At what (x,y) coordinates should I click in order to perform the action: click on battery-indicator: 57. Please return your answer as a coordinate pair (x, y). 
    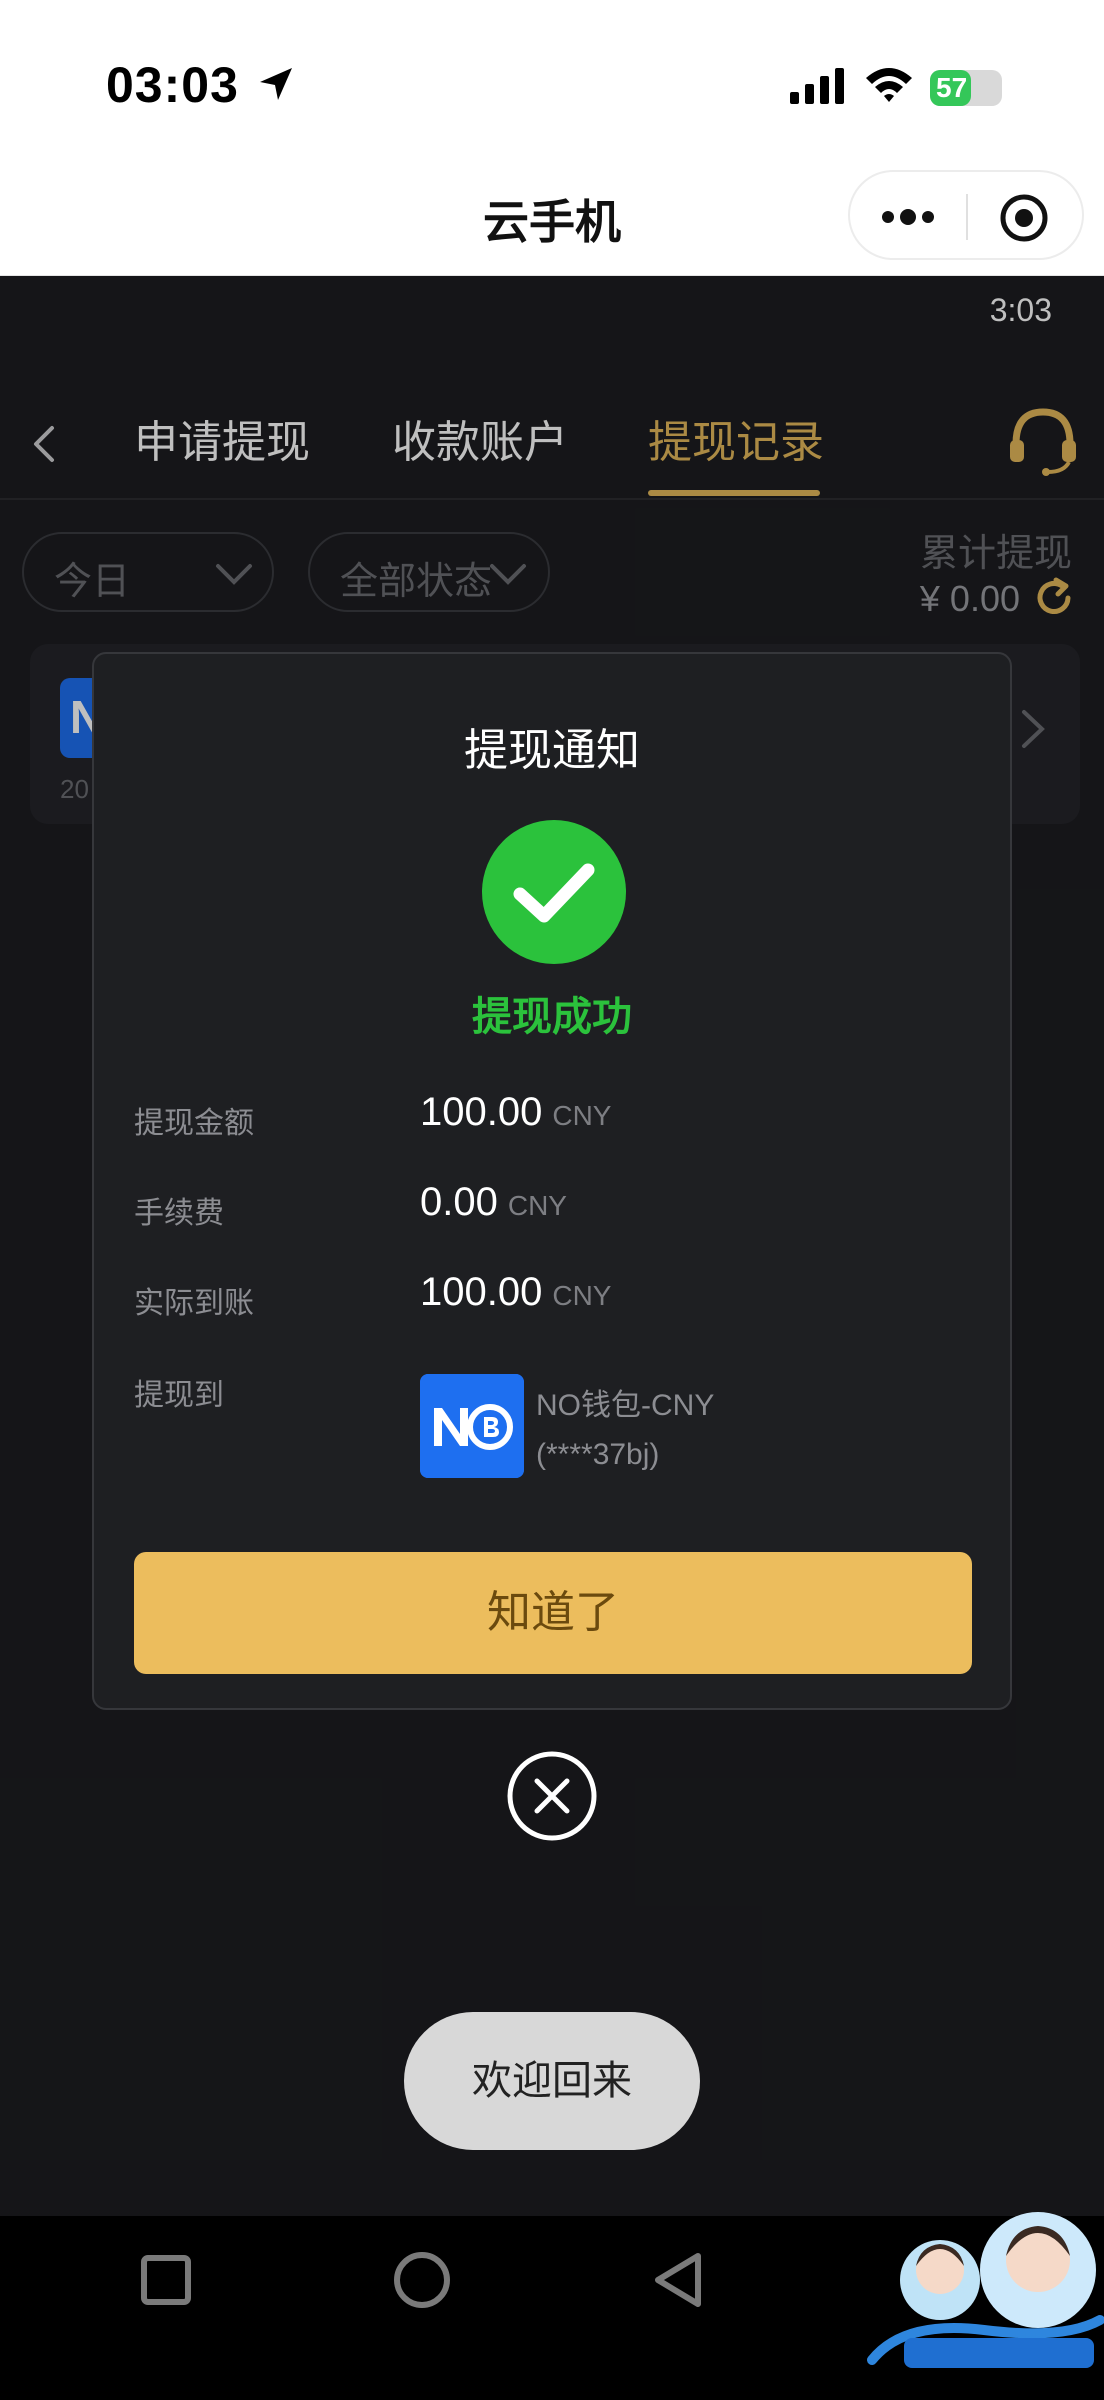
    Looking at the image, I should click on (966, 88).